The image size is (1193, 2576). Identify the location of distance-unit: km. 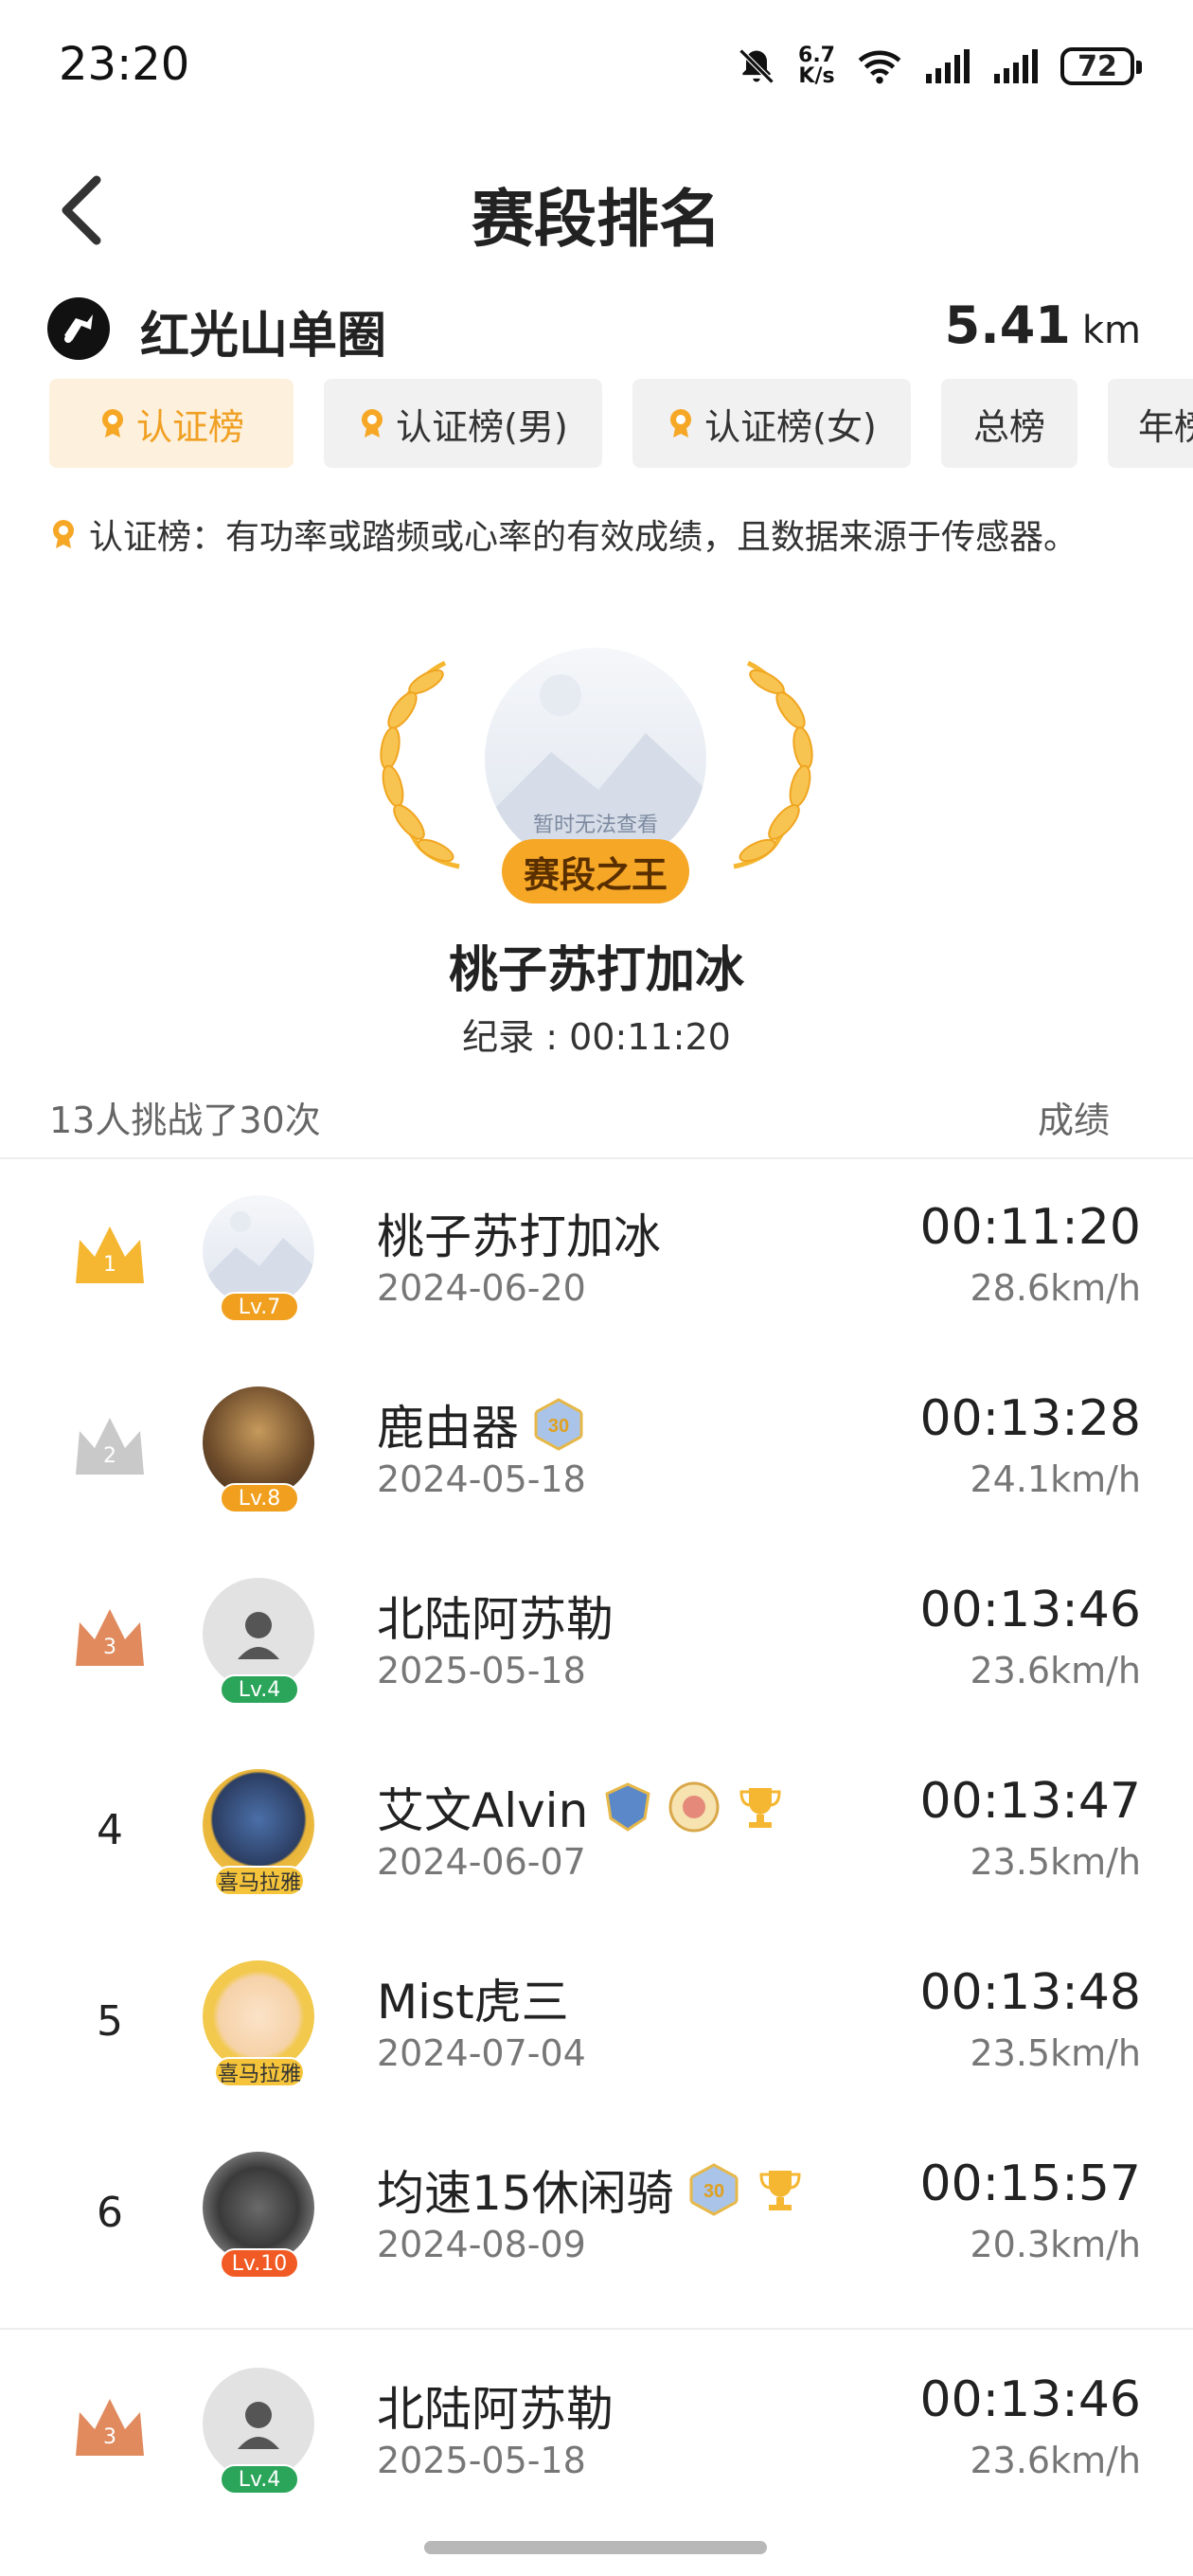
(1111, 330).